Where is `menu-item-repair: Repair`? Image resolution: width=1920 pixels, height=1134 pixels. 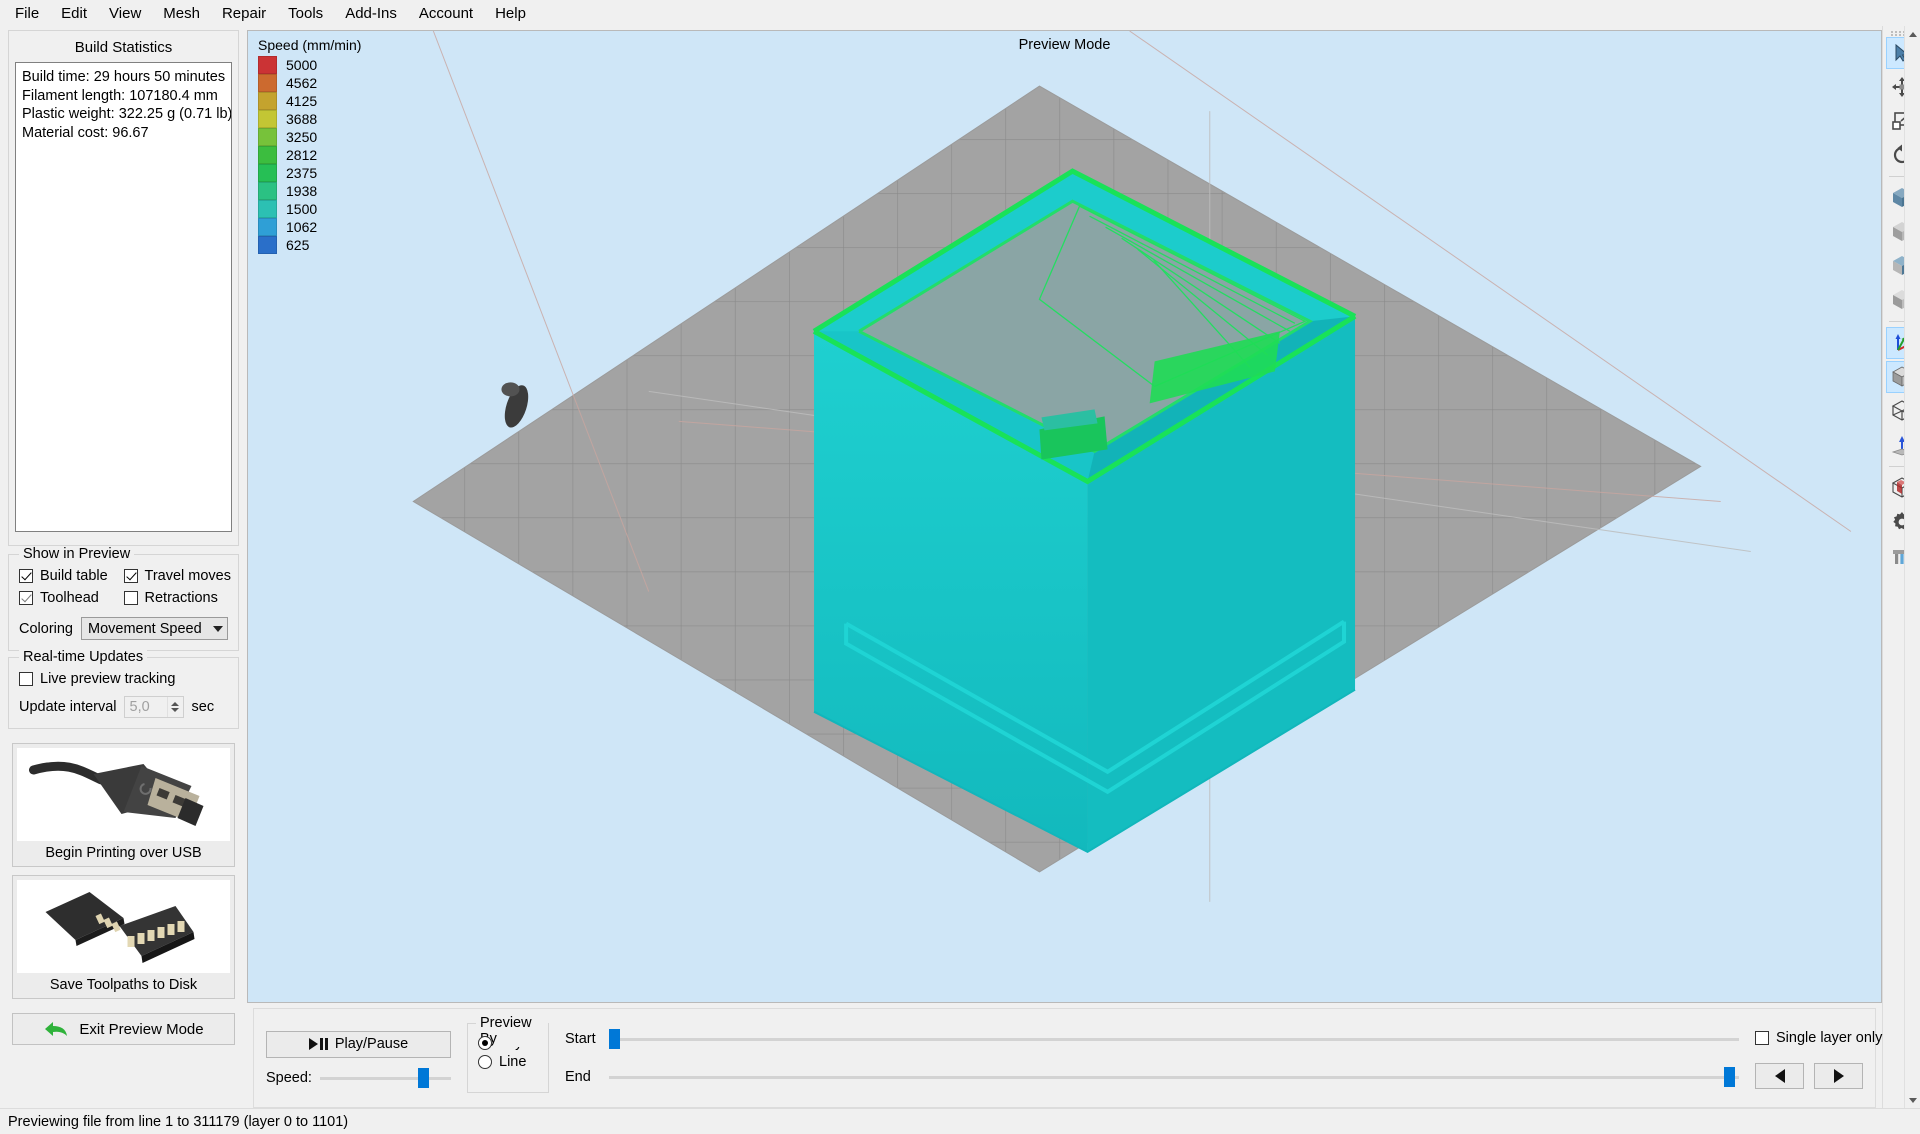
menu-item-repair: Repair is located at coordinates (244, 13).